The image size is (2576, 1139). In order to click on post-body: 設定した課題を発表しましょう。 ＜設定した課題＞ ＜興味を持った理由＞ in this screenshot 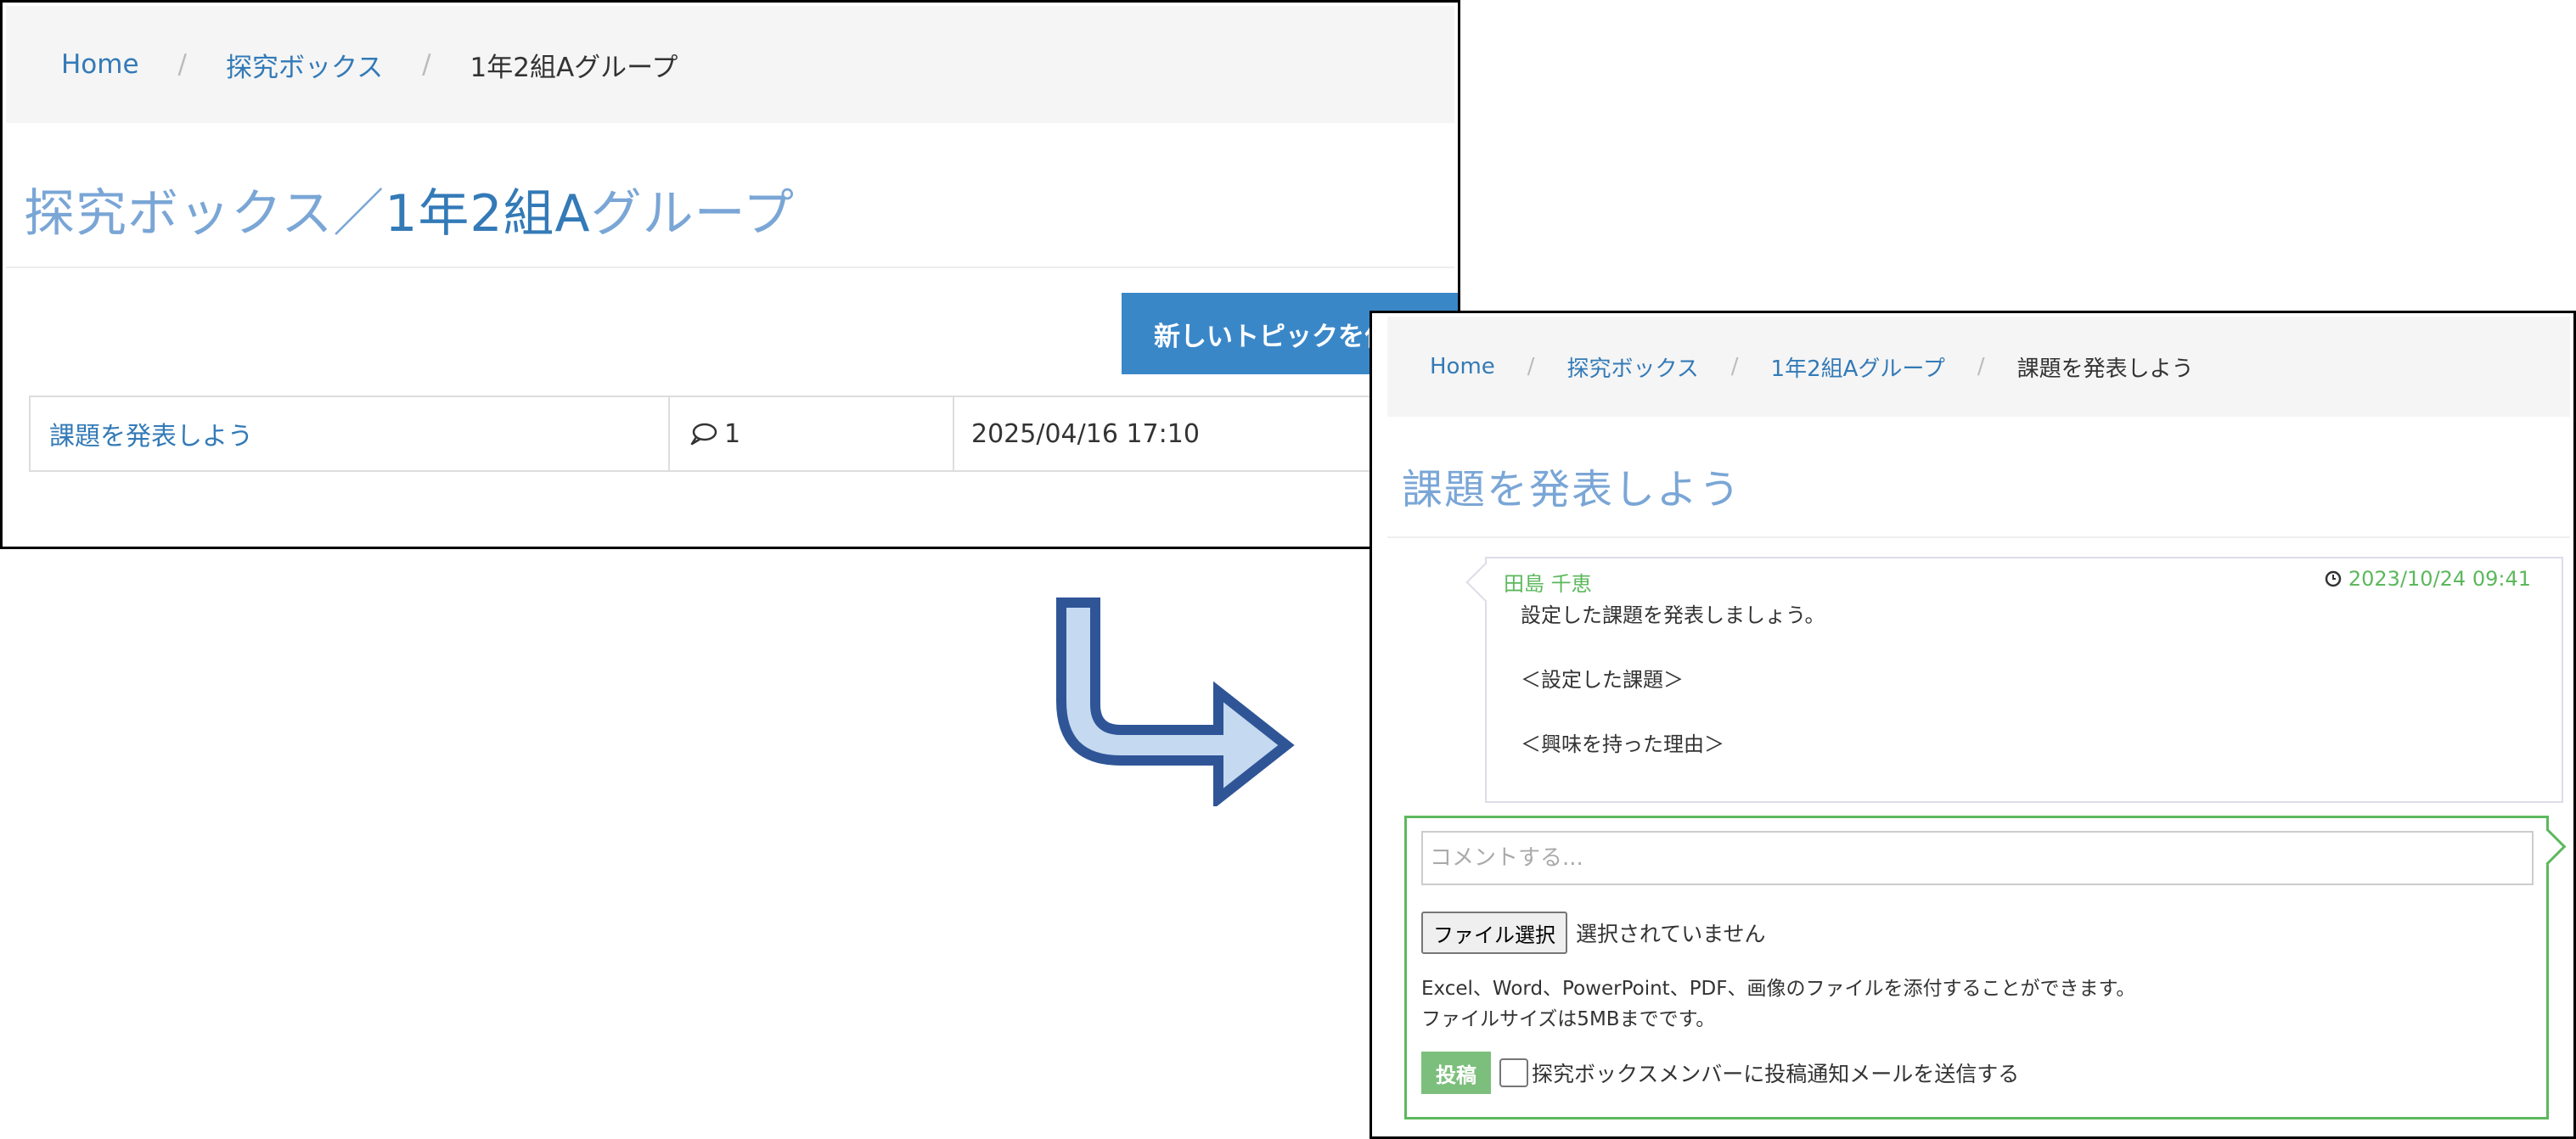, I will do `click(1673, 679)`.